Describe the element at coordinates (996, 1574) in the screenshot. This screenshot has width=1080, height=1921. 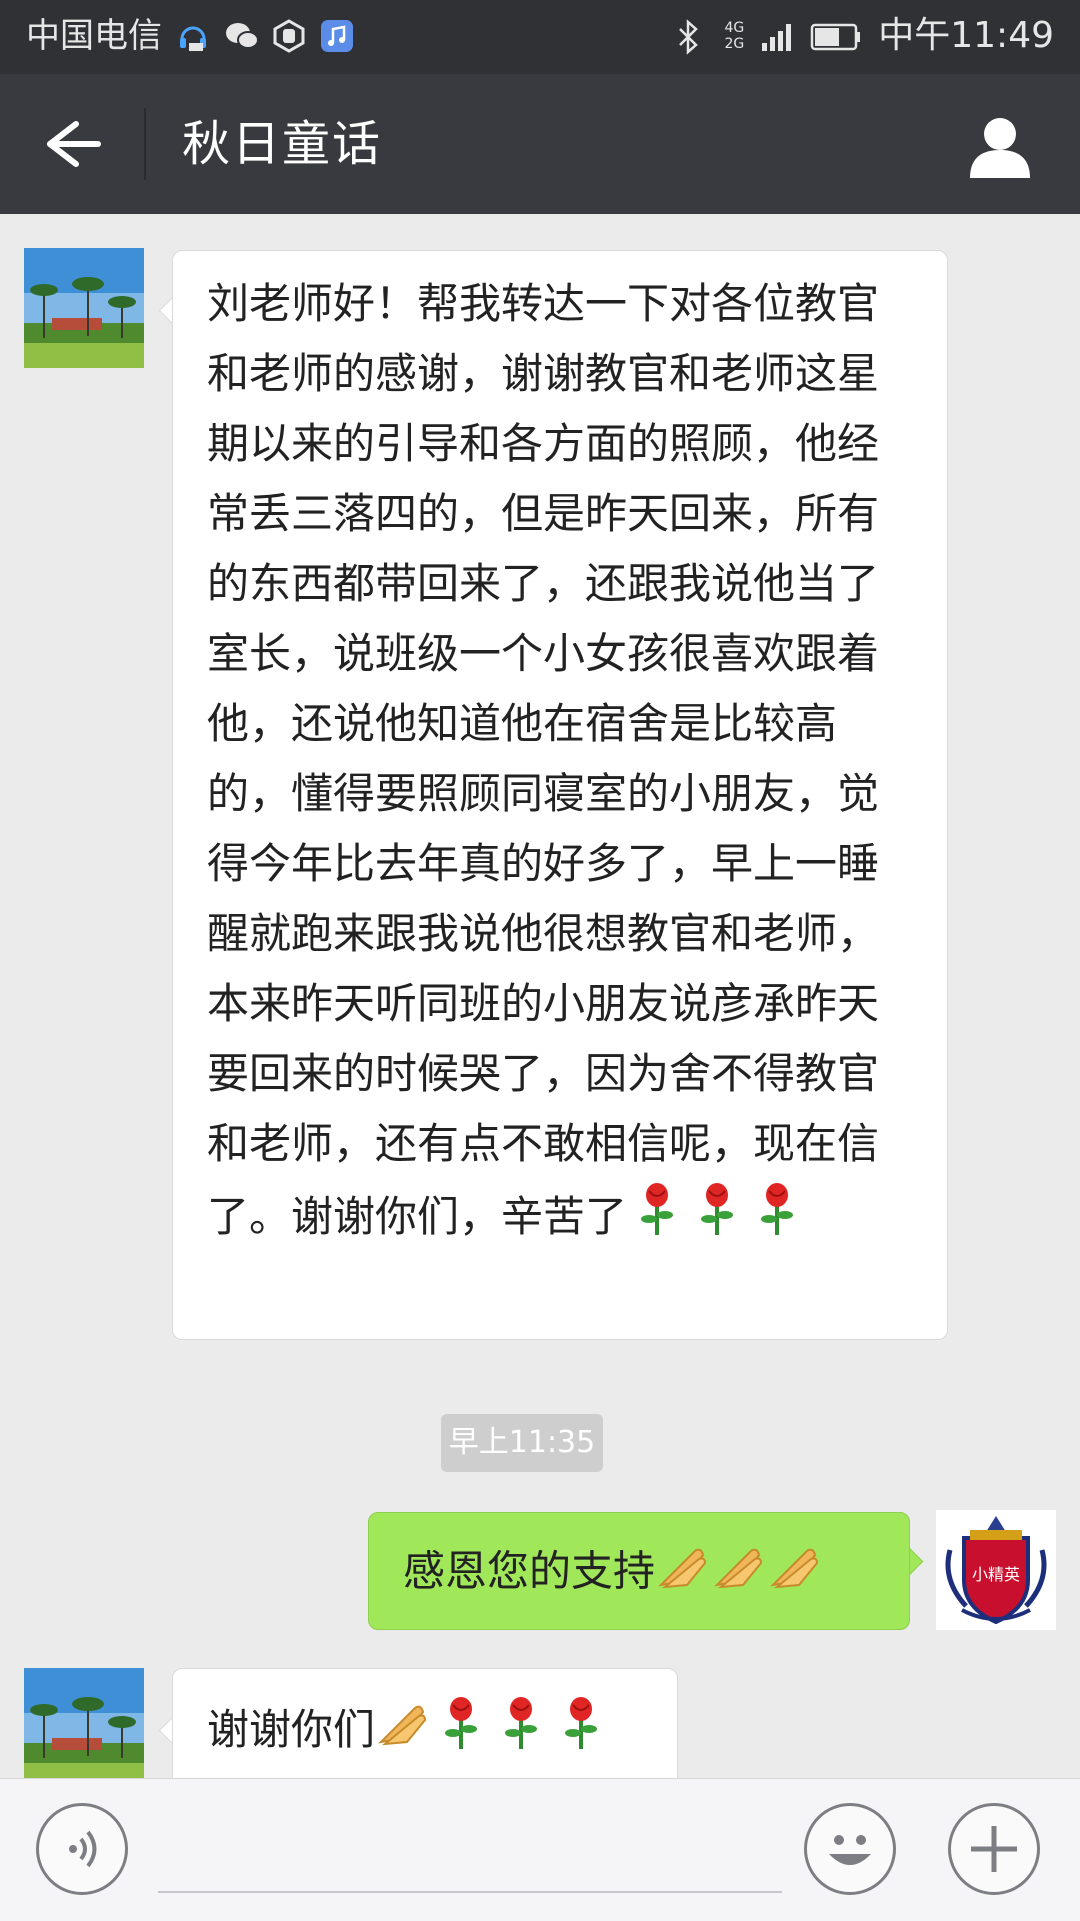
I see `crest-text: 小精英` at that location.